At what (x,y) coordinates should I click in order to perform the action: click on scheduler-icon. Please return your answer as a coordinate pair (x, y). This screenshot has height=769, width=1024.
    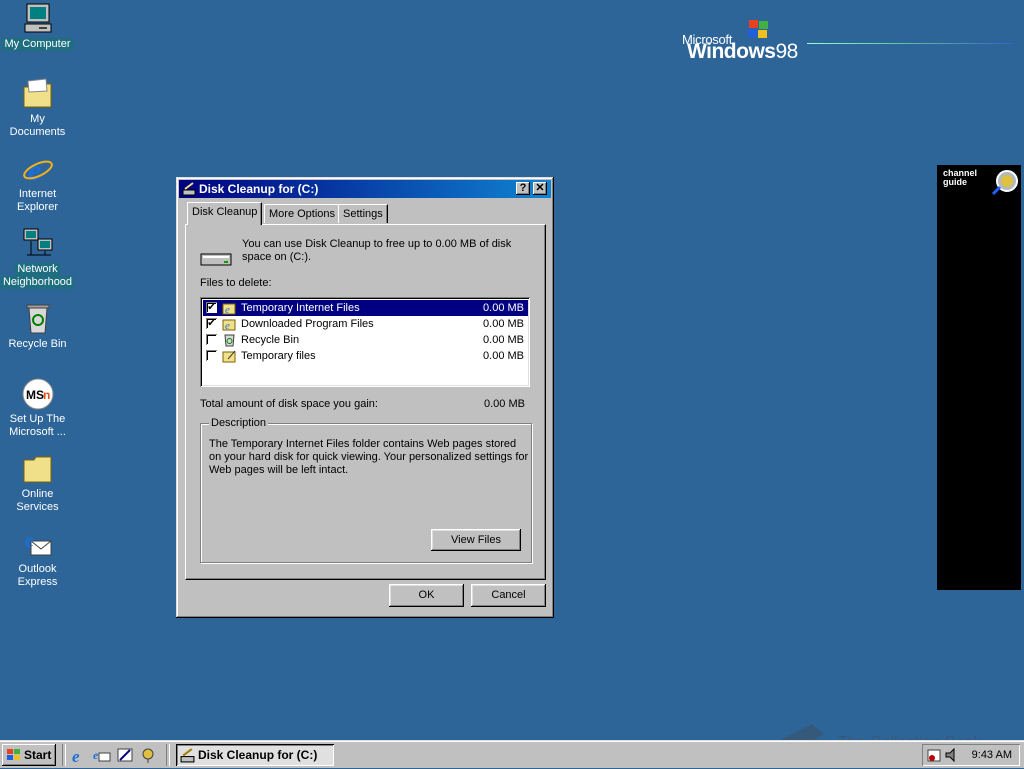
    Looking at the image, I should click on (934, 755).